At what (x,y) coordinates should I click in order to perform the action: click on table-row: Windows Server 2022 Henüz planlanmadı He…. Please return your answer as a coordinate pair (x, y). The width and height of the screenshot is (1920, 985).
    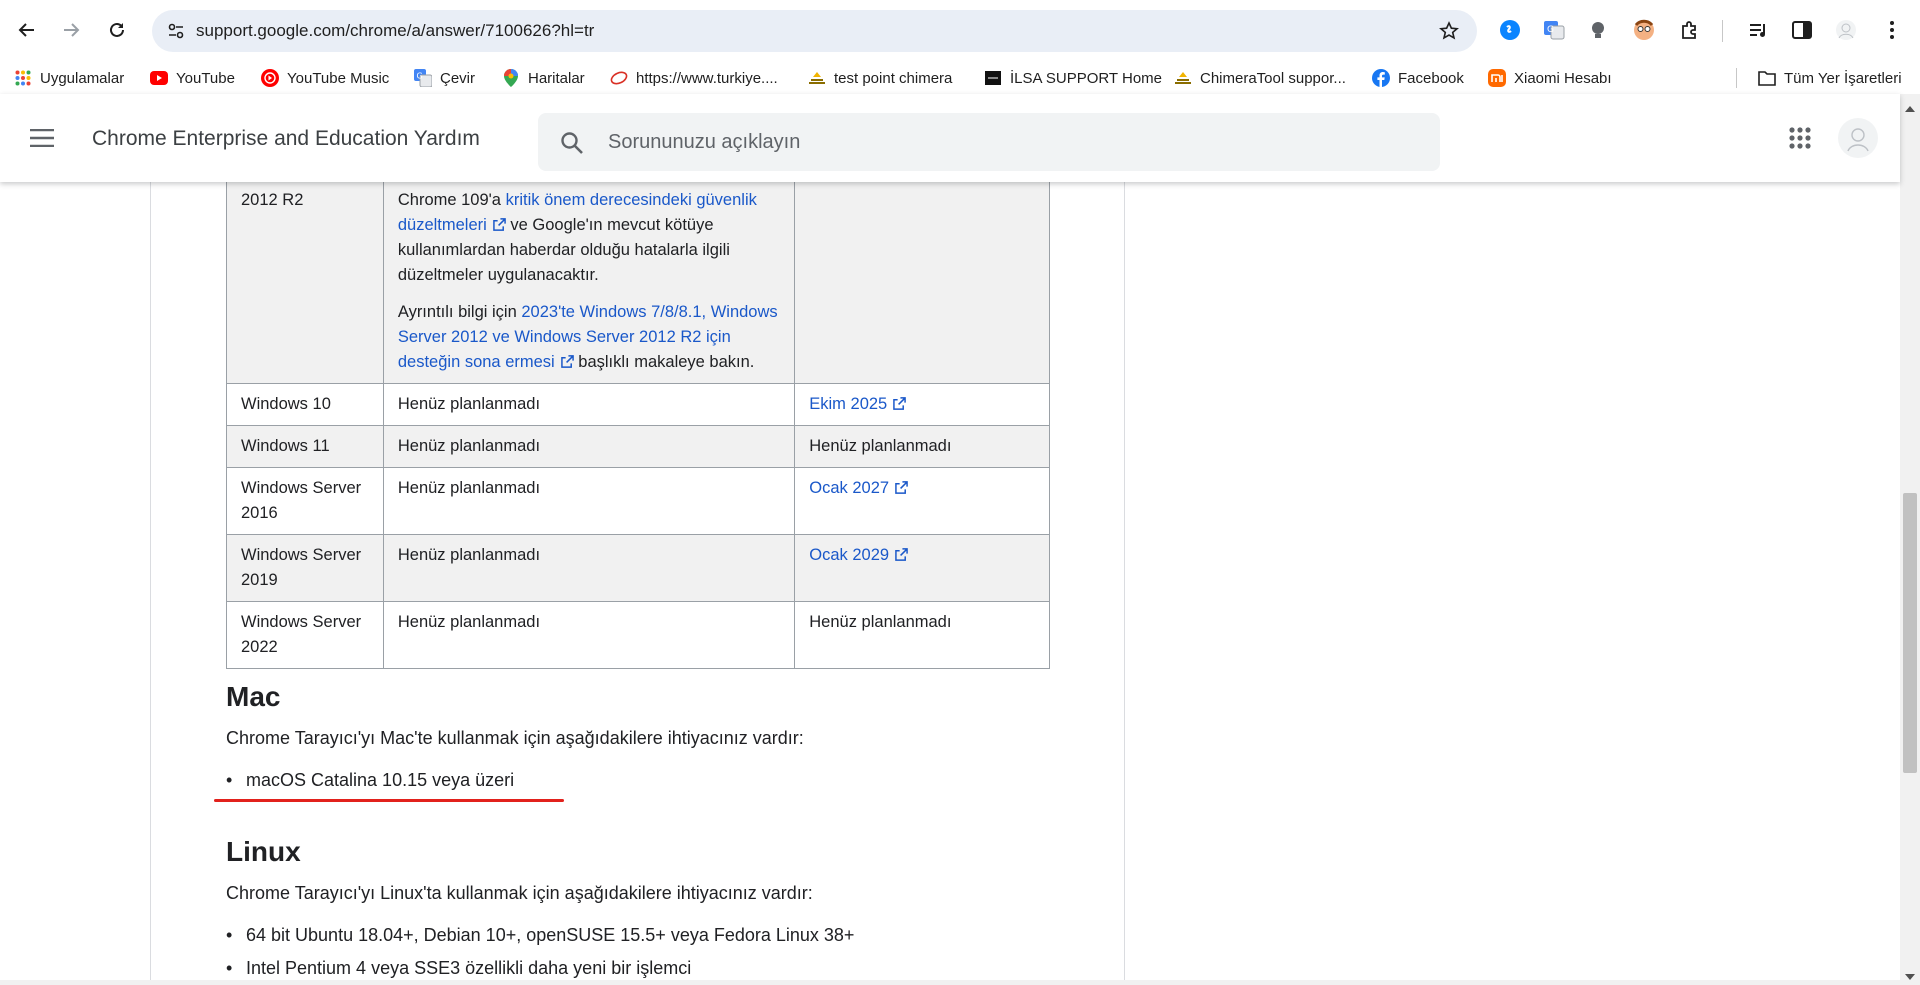
    Looking at the image, I should click on (638, 635).